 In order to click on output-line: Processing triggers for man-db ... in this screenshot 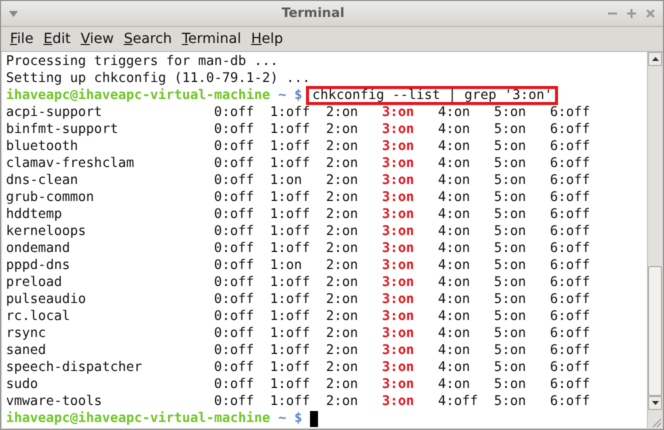, I will do `click(142, 61)`.